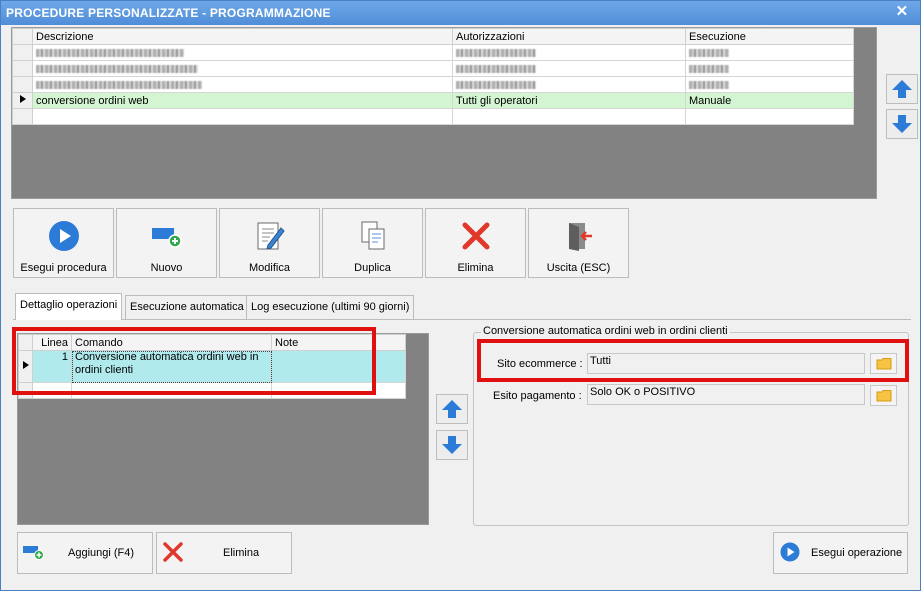 This screenshot has height=591, width=921. Describe the element at coordinates (372, 235) in the screenshot. I see `duplicate-icon` at that location.